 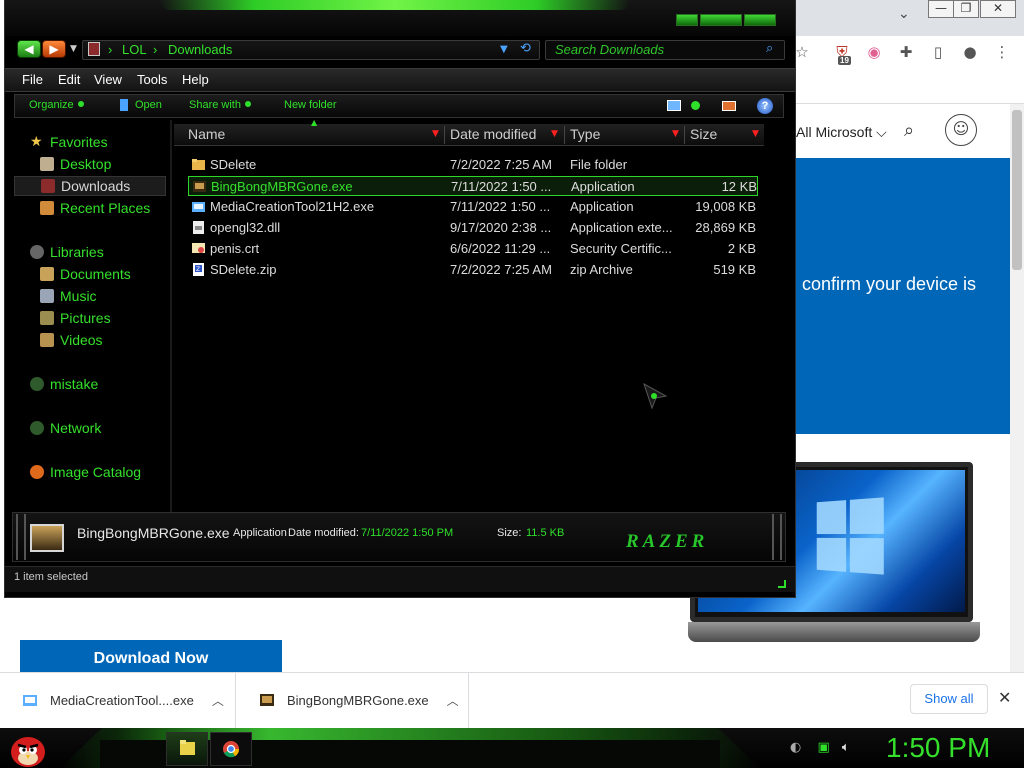 I want to click on mouse-cursor-icon, so click(x=655, y=396).